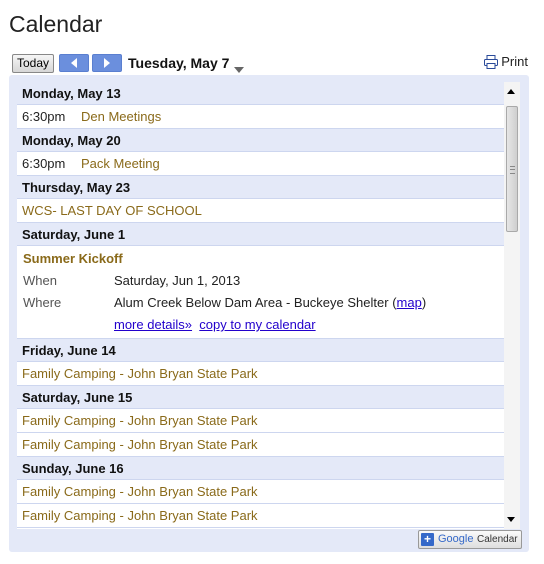 The image size is (544, 564). I want to click on chevron-left-icon, so click(74, 63).